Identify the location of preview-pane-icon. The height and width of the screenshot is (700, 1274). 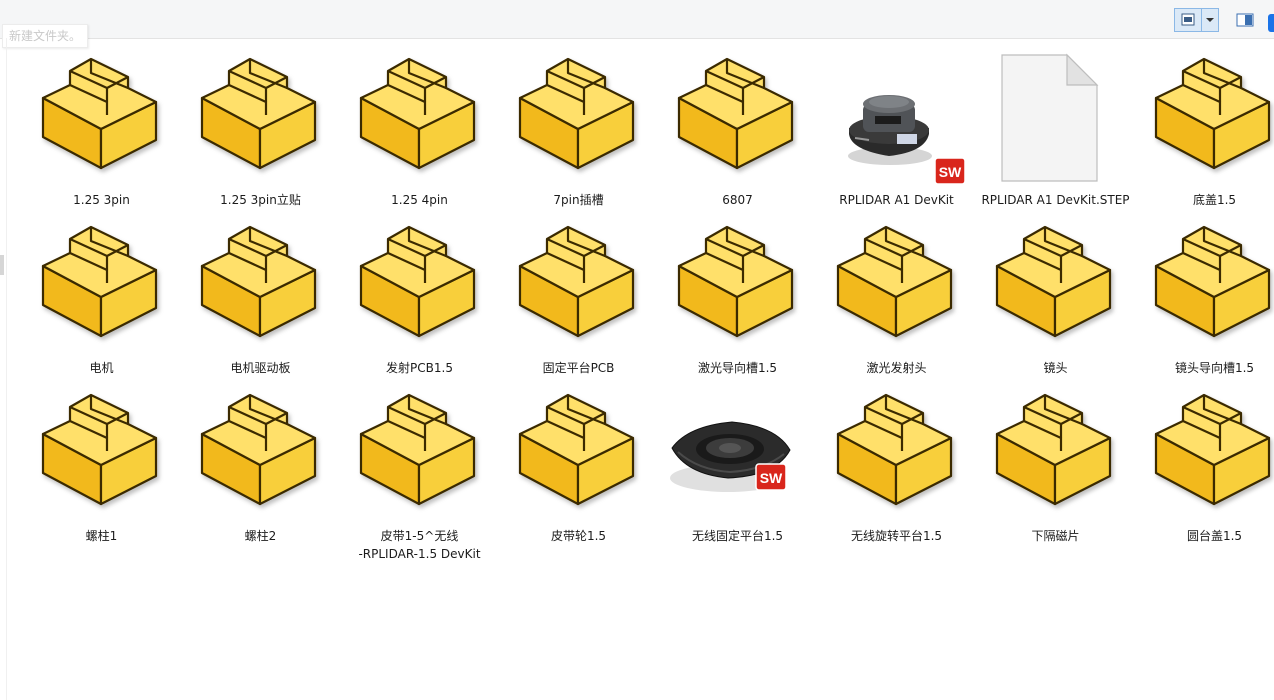
(1245, 20).